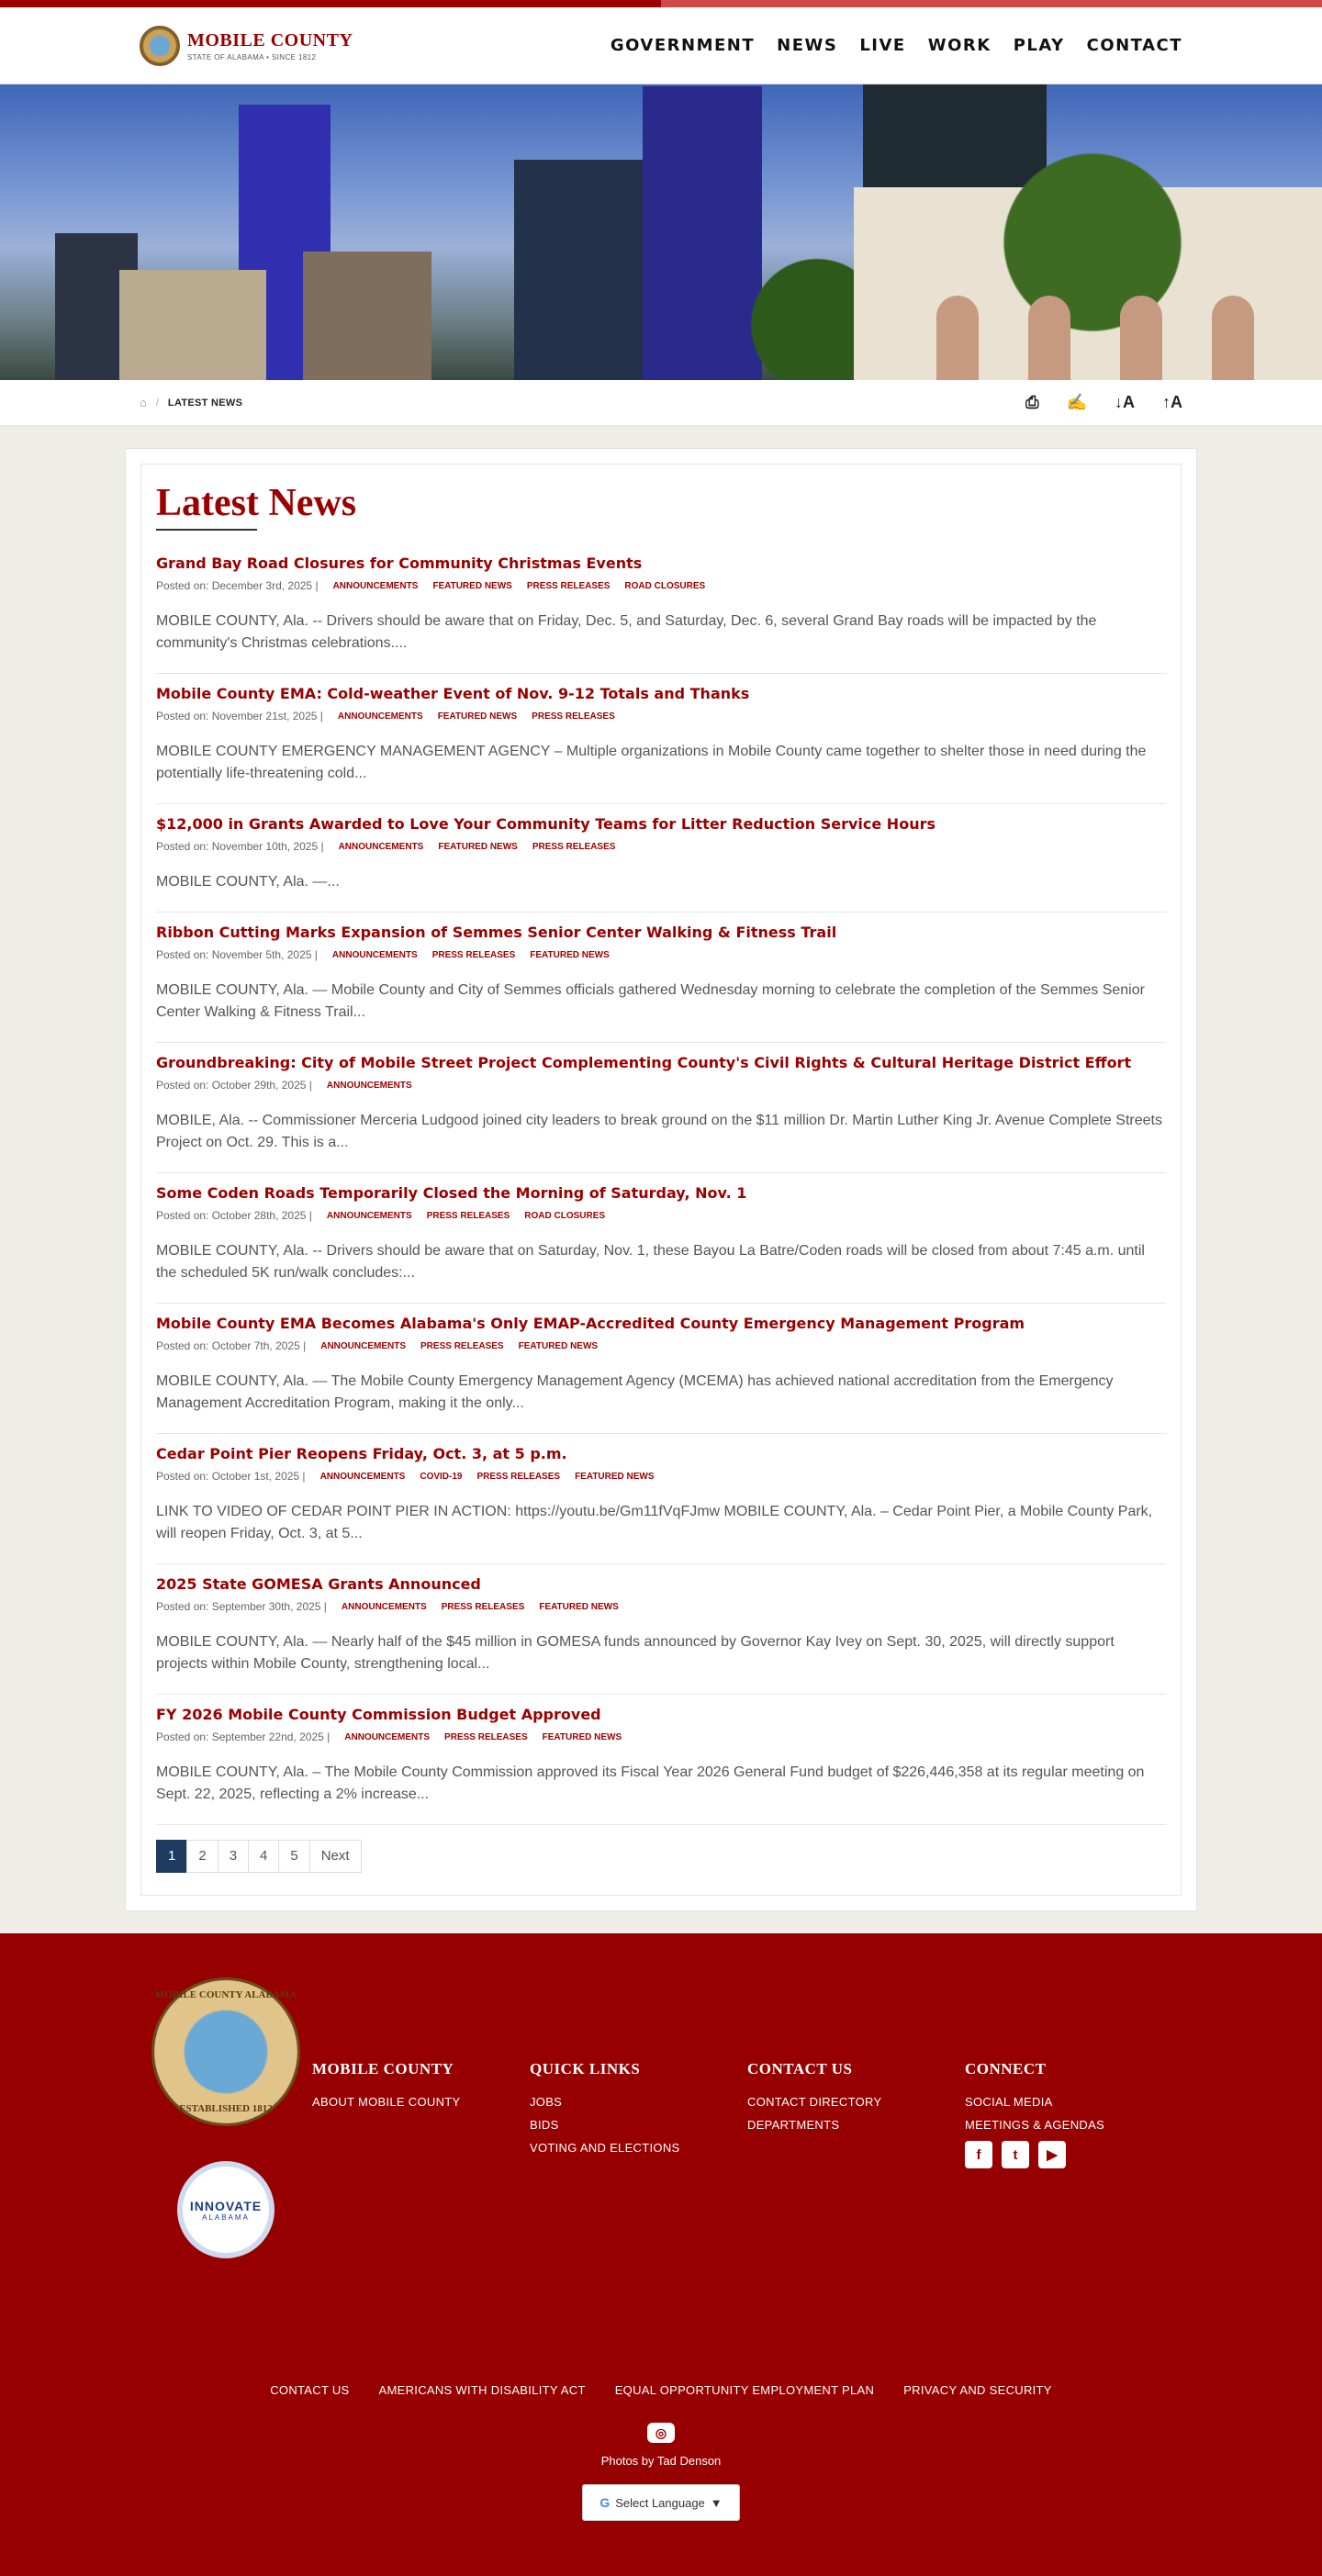 The height and width of the screenshot is (2576, 1322). What do you see at coordinates (661, 2502) in the screenshot?
I see `language-select: G Select Language ▼` at bounding box center [661, 2502].